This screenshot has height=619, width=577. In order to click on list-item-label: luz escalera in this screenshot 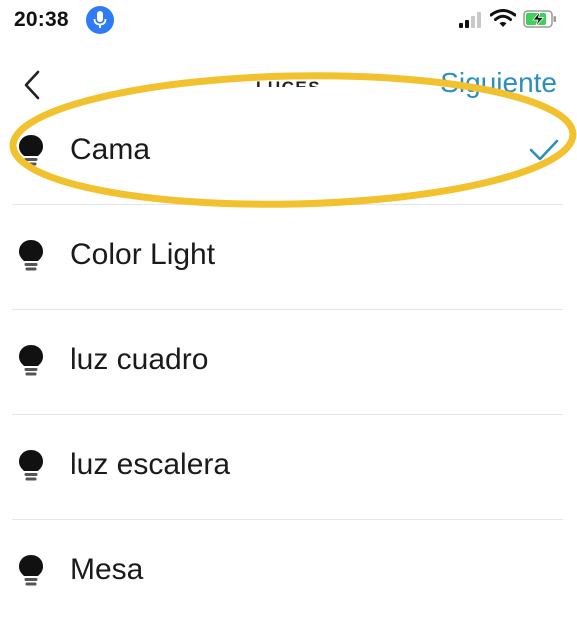, I will do `click(150, 464)`.